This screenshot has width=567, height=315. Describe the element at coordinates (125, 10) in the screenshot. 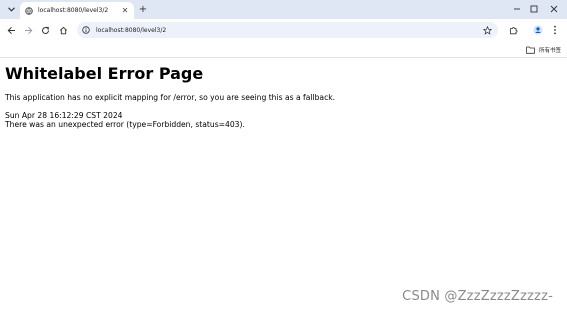

I see `tab-close-icon: ✕` at that location.